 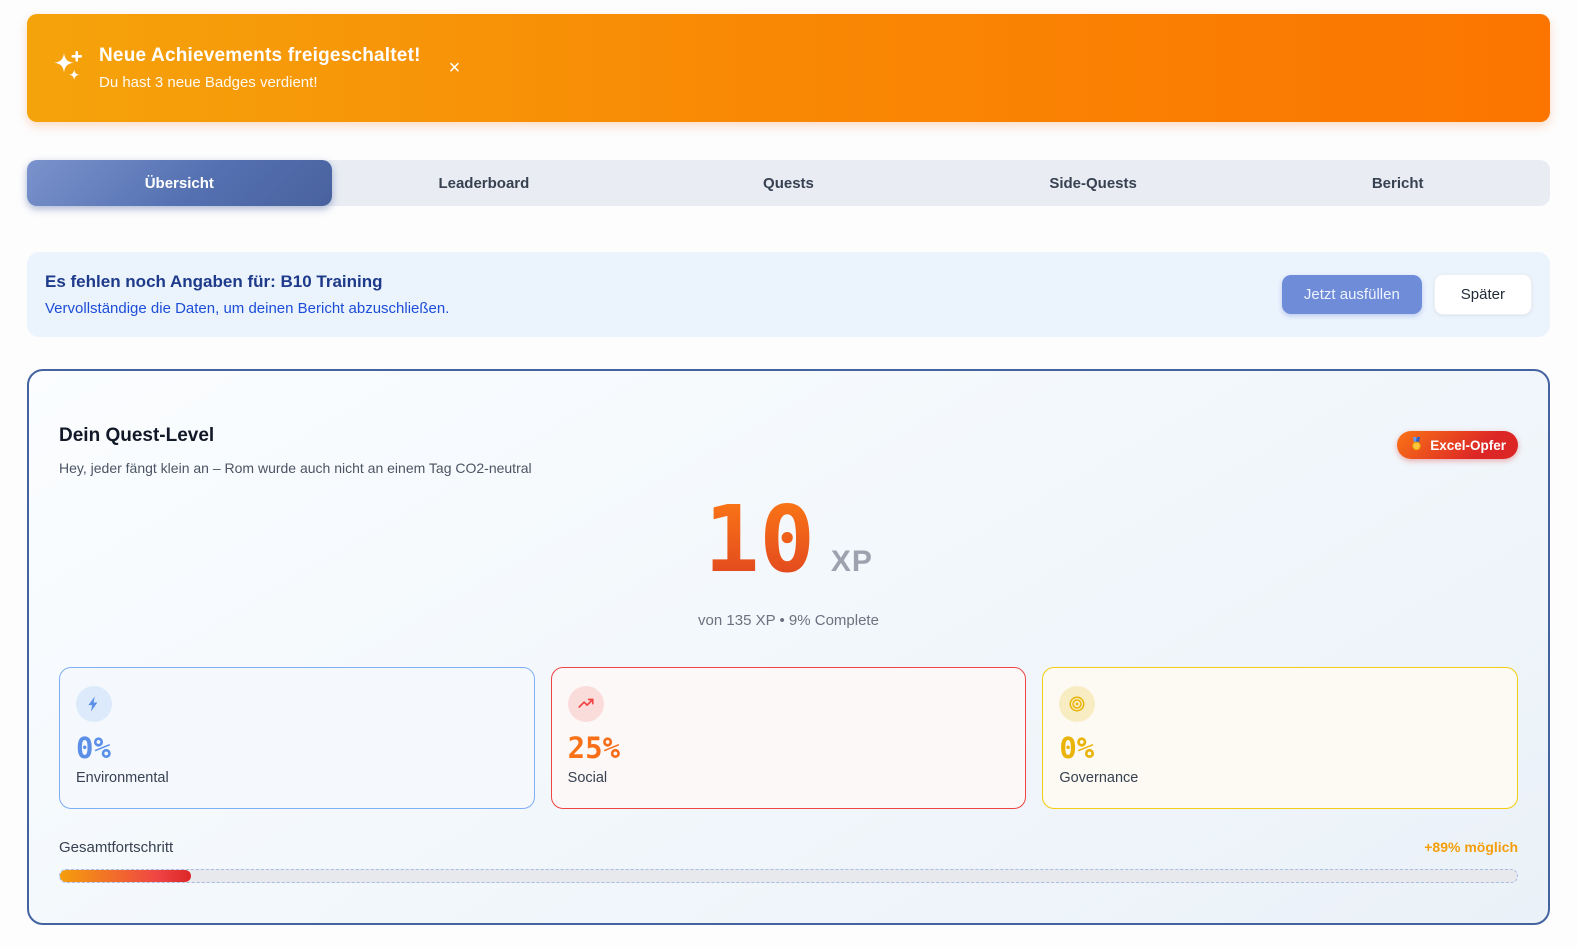 What do you see at coordinates (455, 68) in the screenshot?
I see `close-icon: ×` at bounding box center [455, 68].